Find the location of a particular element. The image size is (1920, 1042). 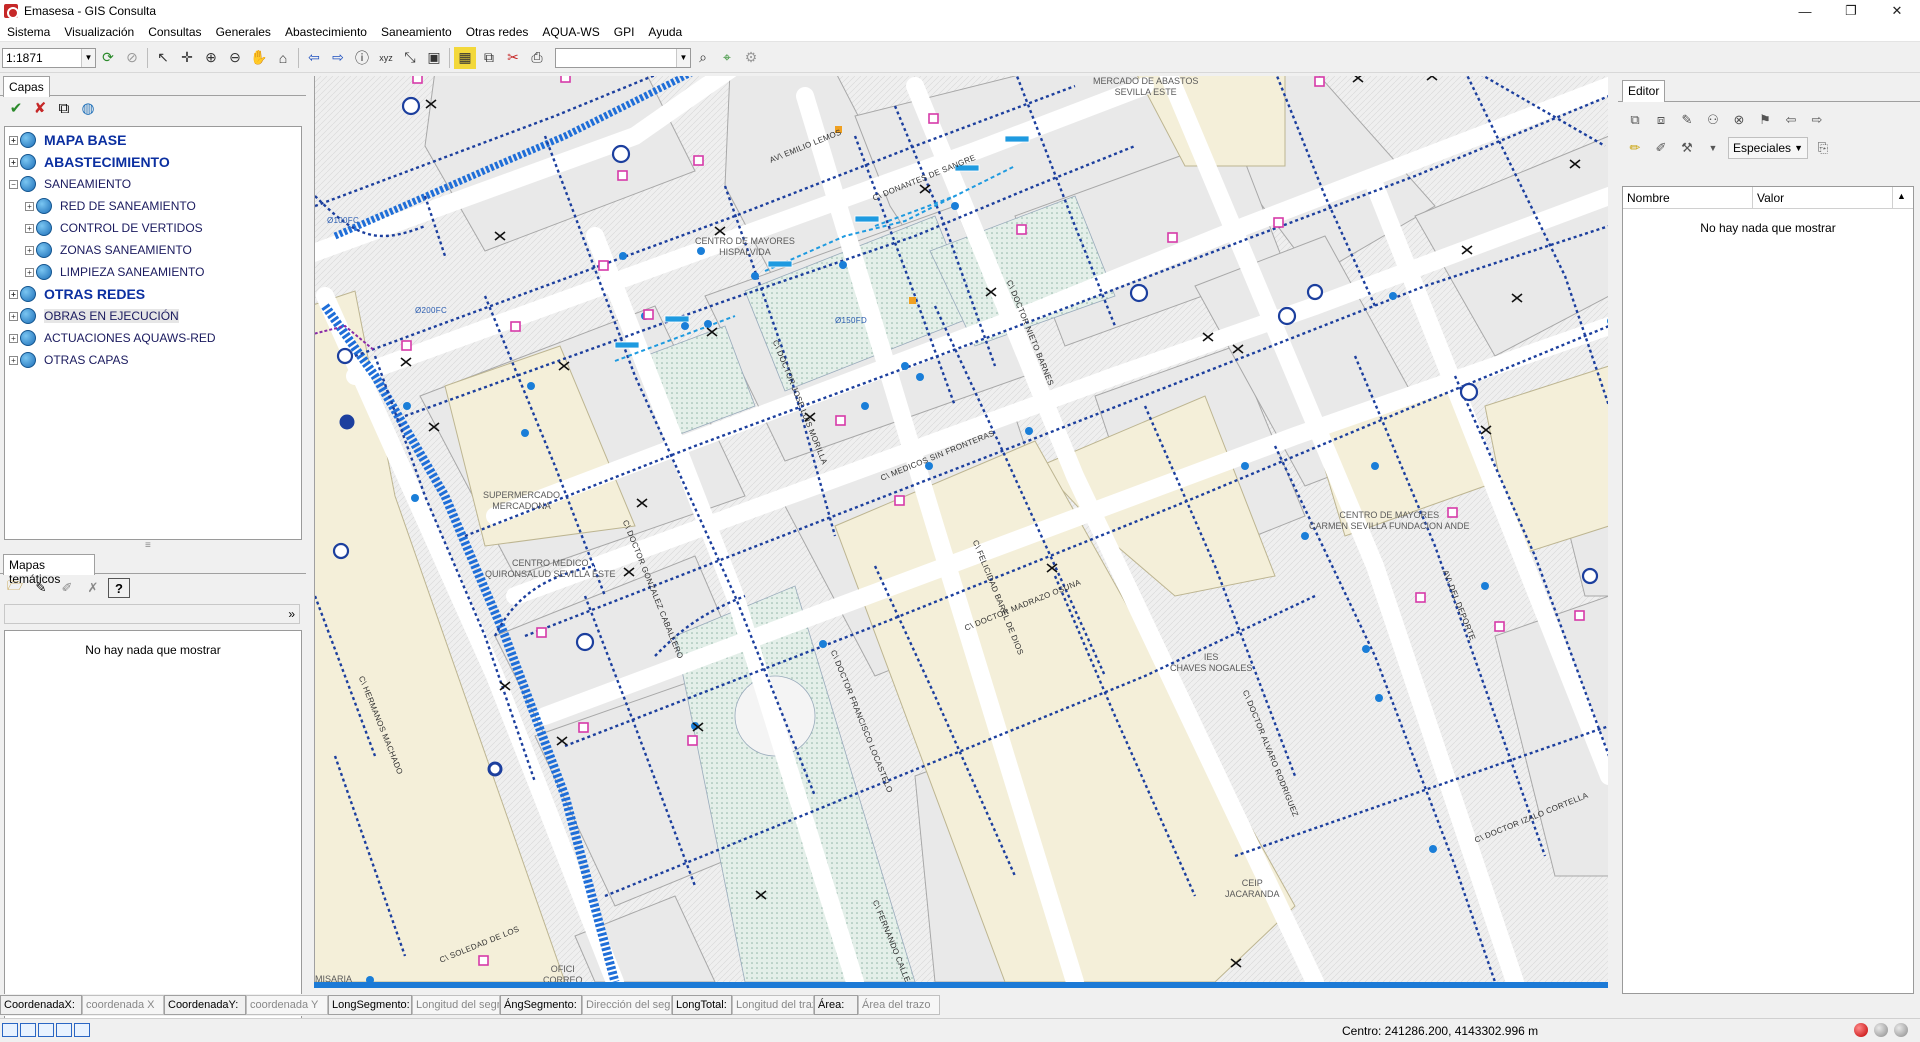

menu-generales: Generales is located at coordinates (243, 32).